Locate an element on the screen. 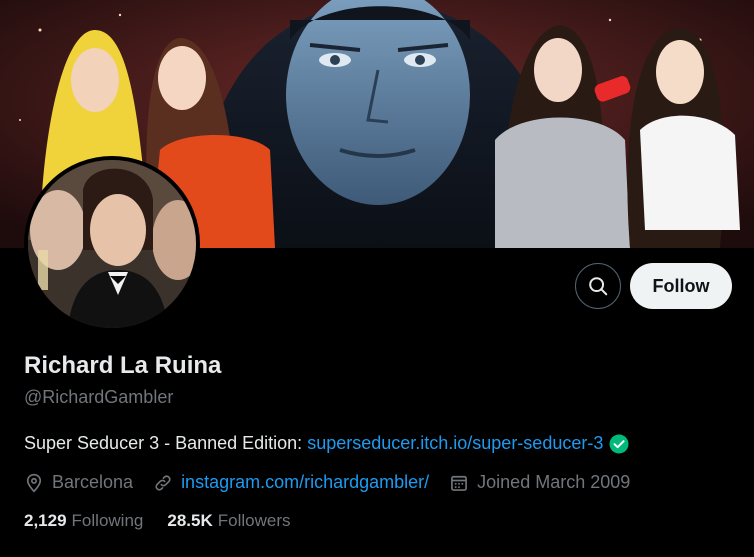  joined-item: Joined March 2009 is located at coordinates (539, 482).